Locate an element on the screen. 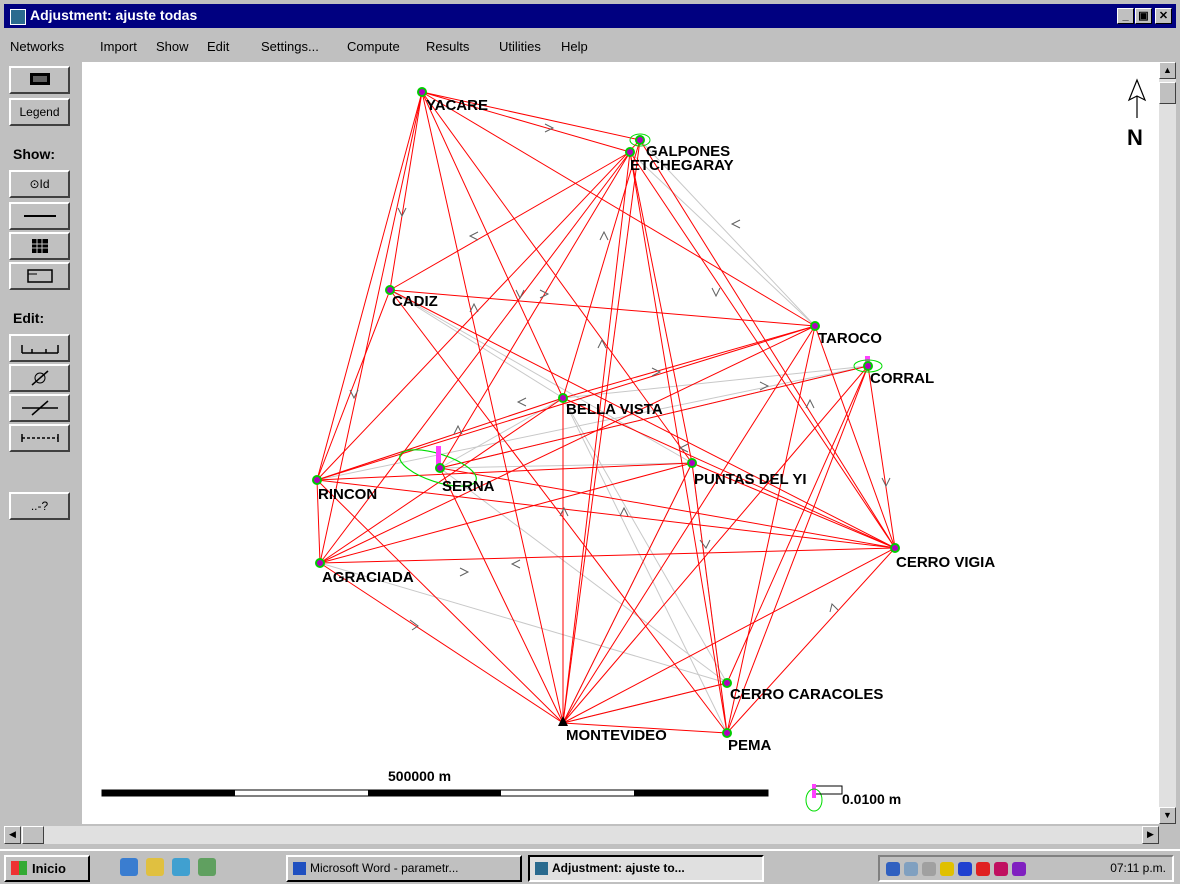  scale-bar-label: 500000 m is located at coordinates (419, 776).